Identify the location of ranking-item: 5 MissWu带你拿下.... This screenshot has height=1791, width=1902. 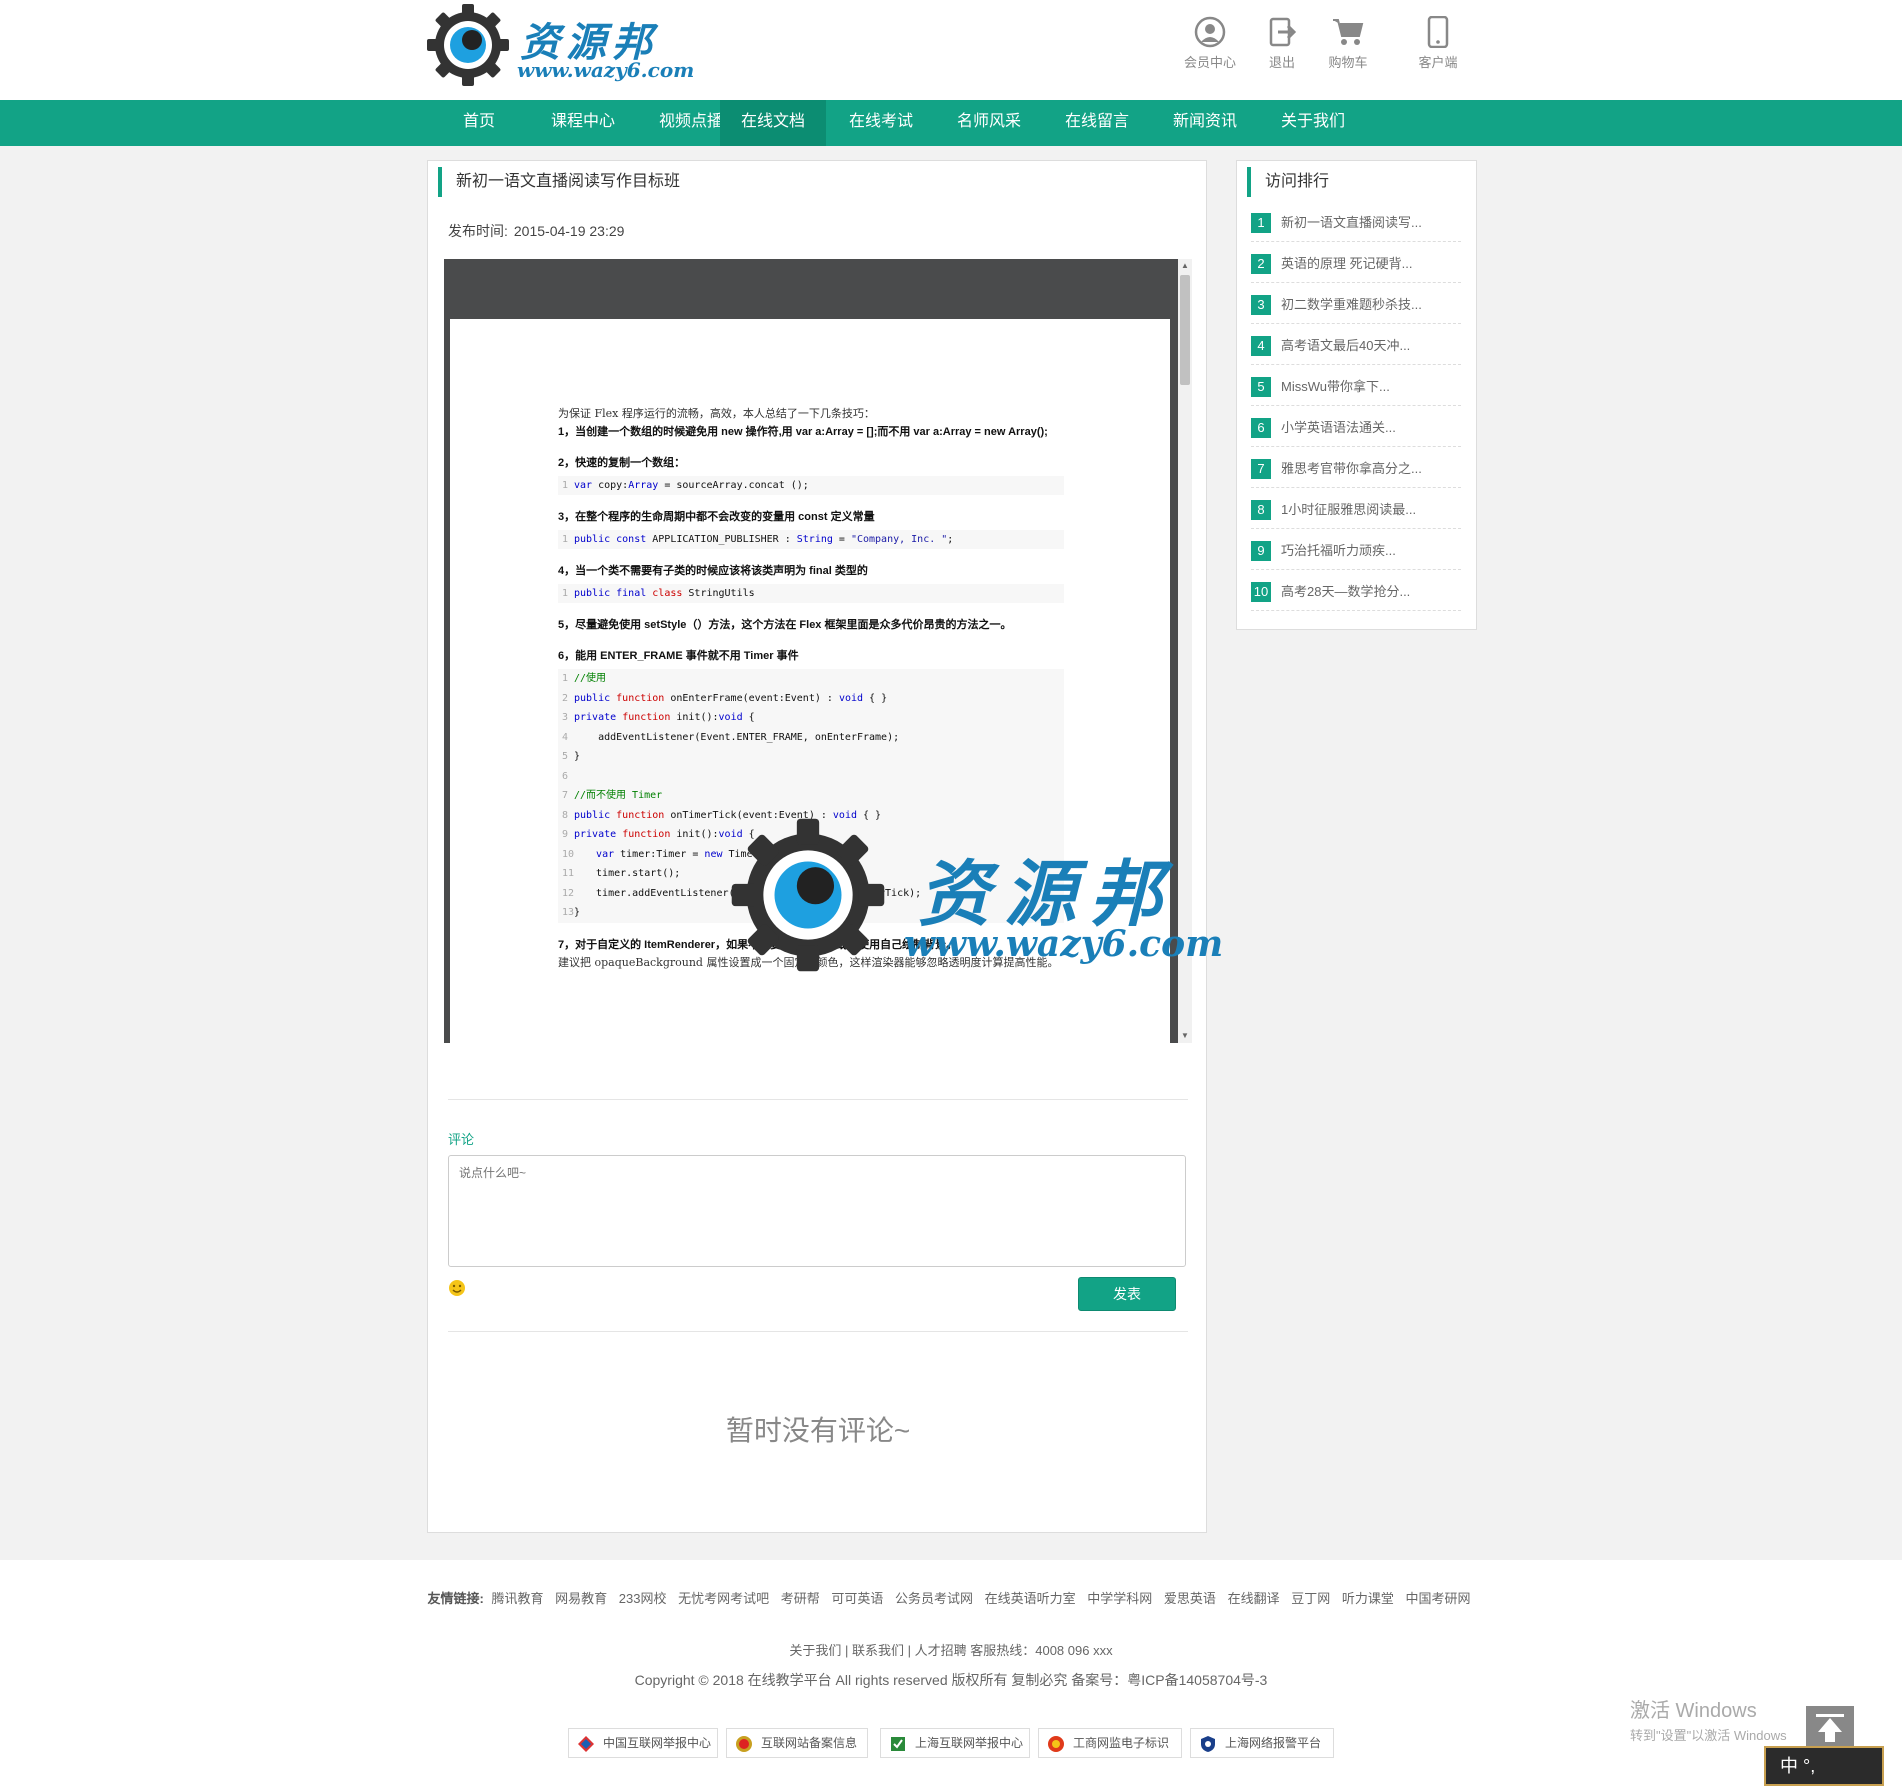
(1356, 385).